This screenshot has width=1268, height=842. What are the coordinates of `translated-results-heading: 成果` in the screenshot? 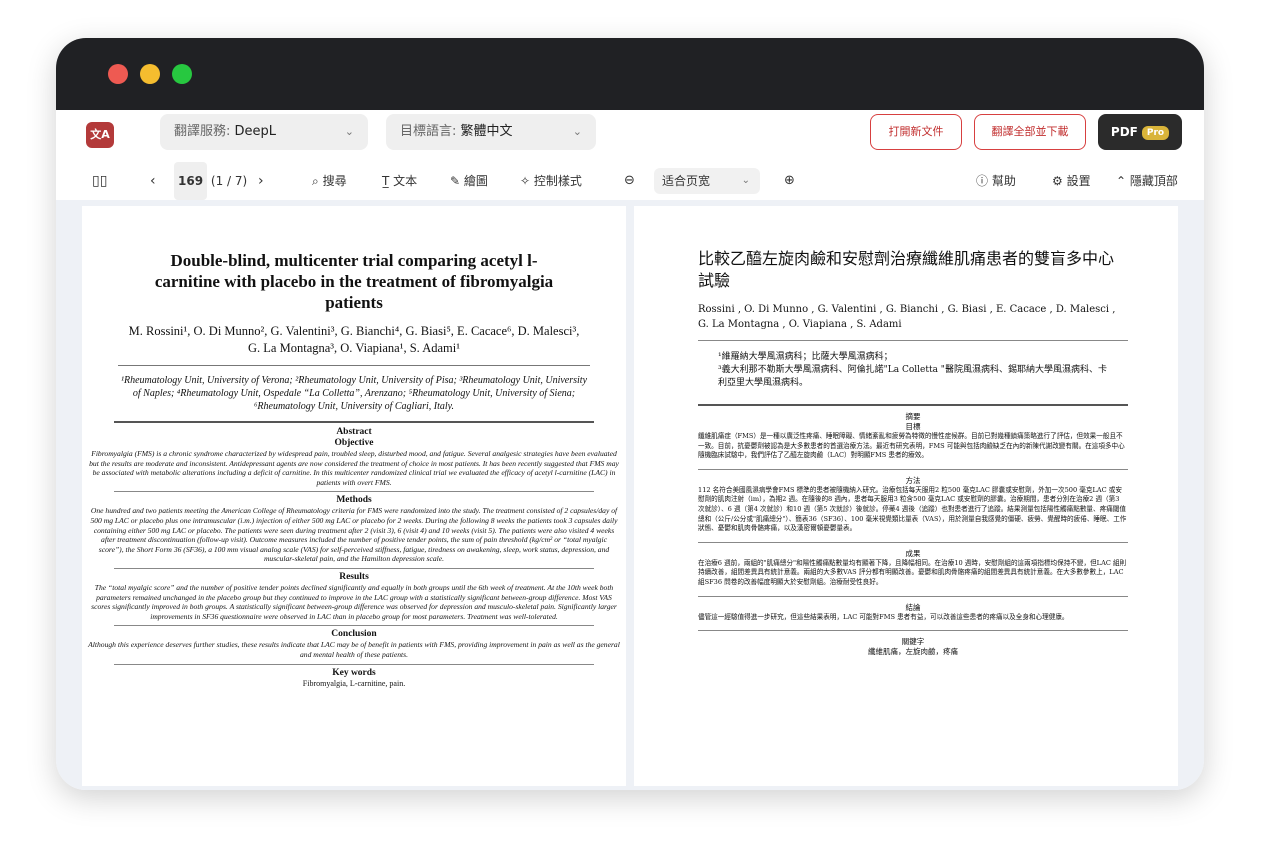 It's located at (913, 553).